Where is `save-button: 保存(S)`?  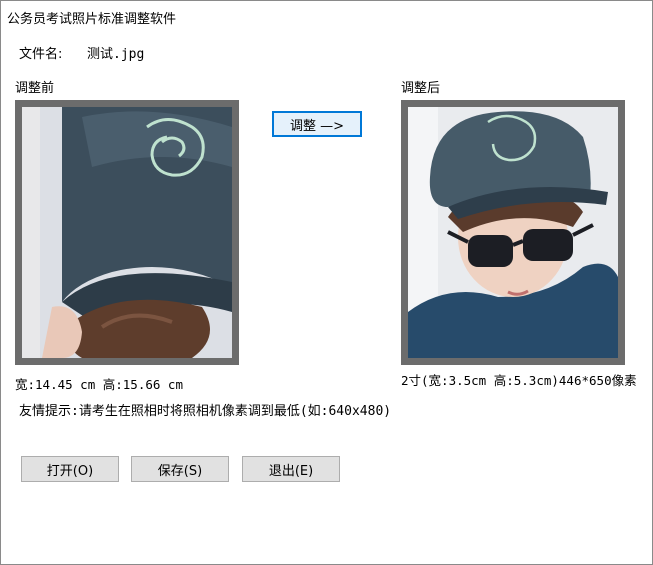 save-button: 保存(S) is located at coordinates (180, 469).